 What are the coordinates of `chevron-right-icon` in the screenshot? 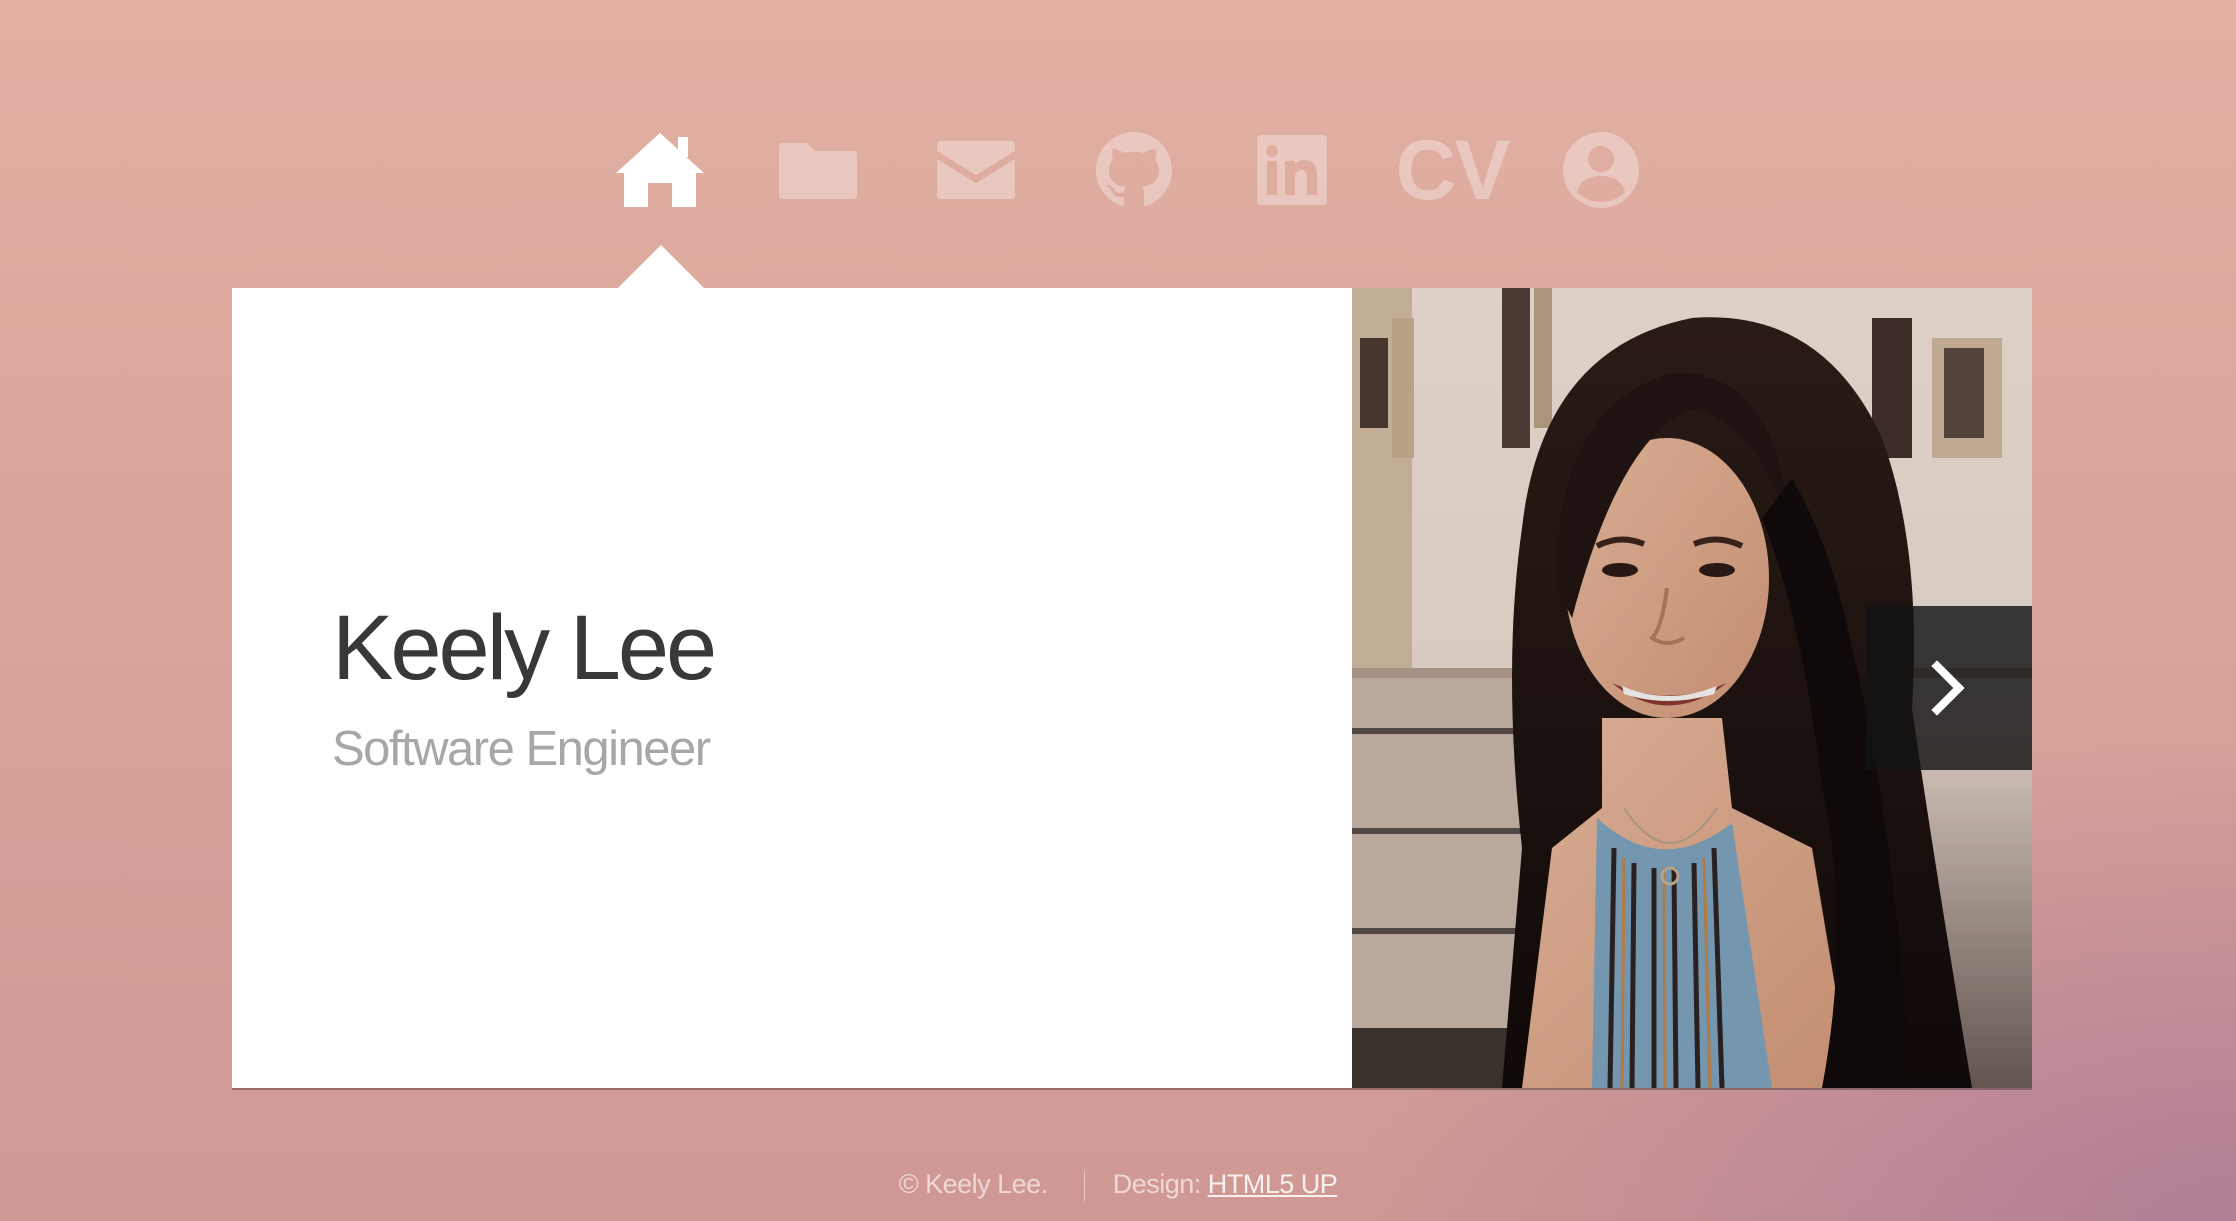 It's located at (1948, 688).